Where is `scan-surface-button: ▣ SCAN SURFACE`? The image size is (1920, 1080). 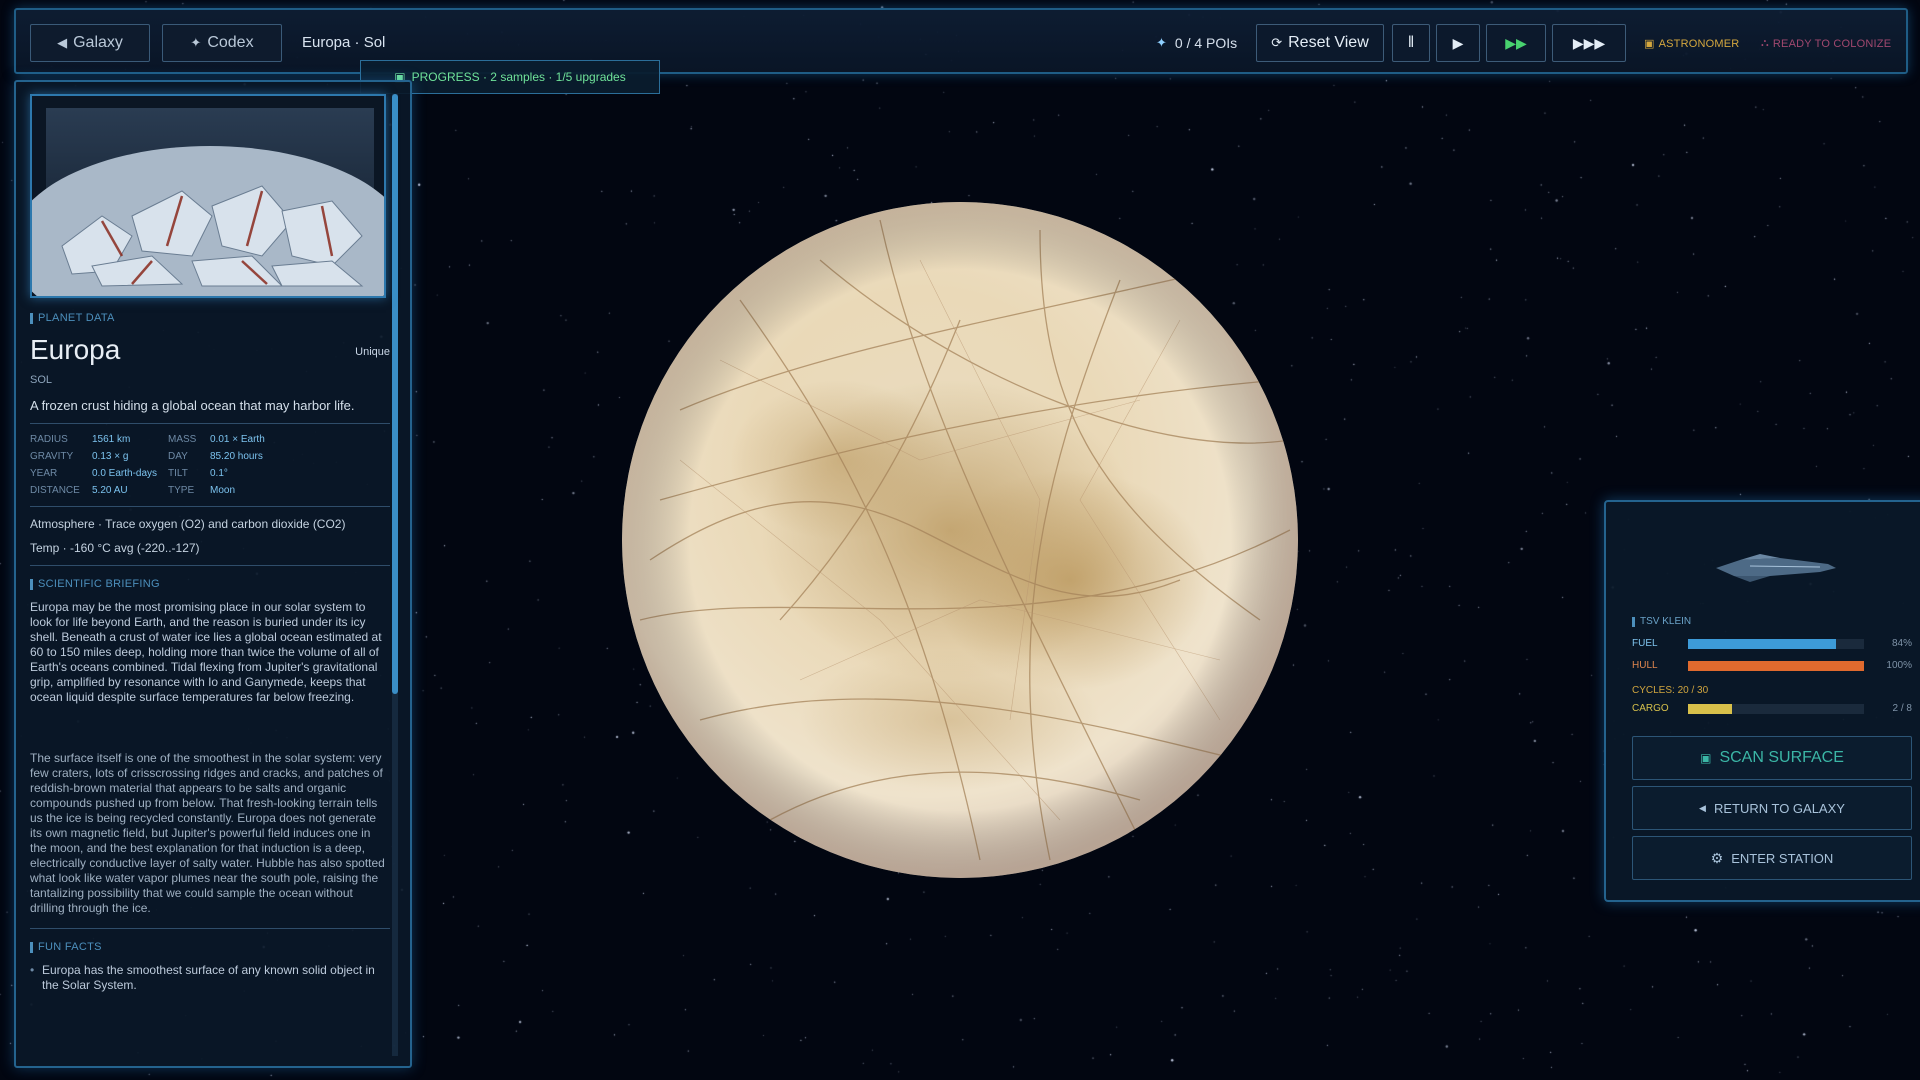 scan-surface-button: ▣ SCAN SURFACE is located at coordinates (1772, 758).